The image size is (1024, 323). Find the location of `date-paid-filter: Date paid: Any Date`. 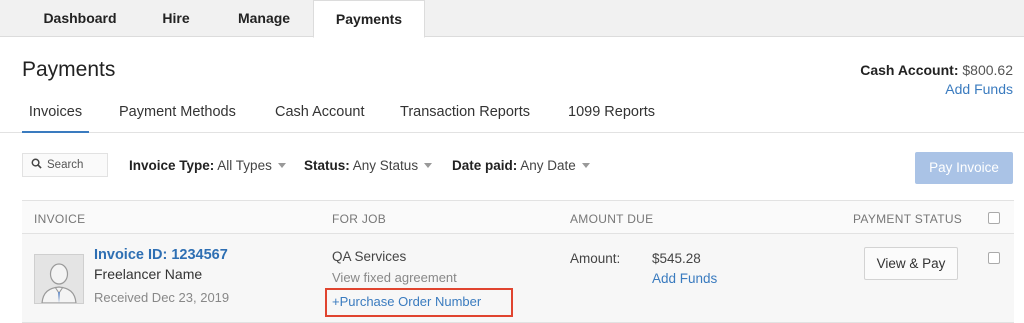

date-paid-filter: Date paid: Any Date is located at coordinates (521, 165).